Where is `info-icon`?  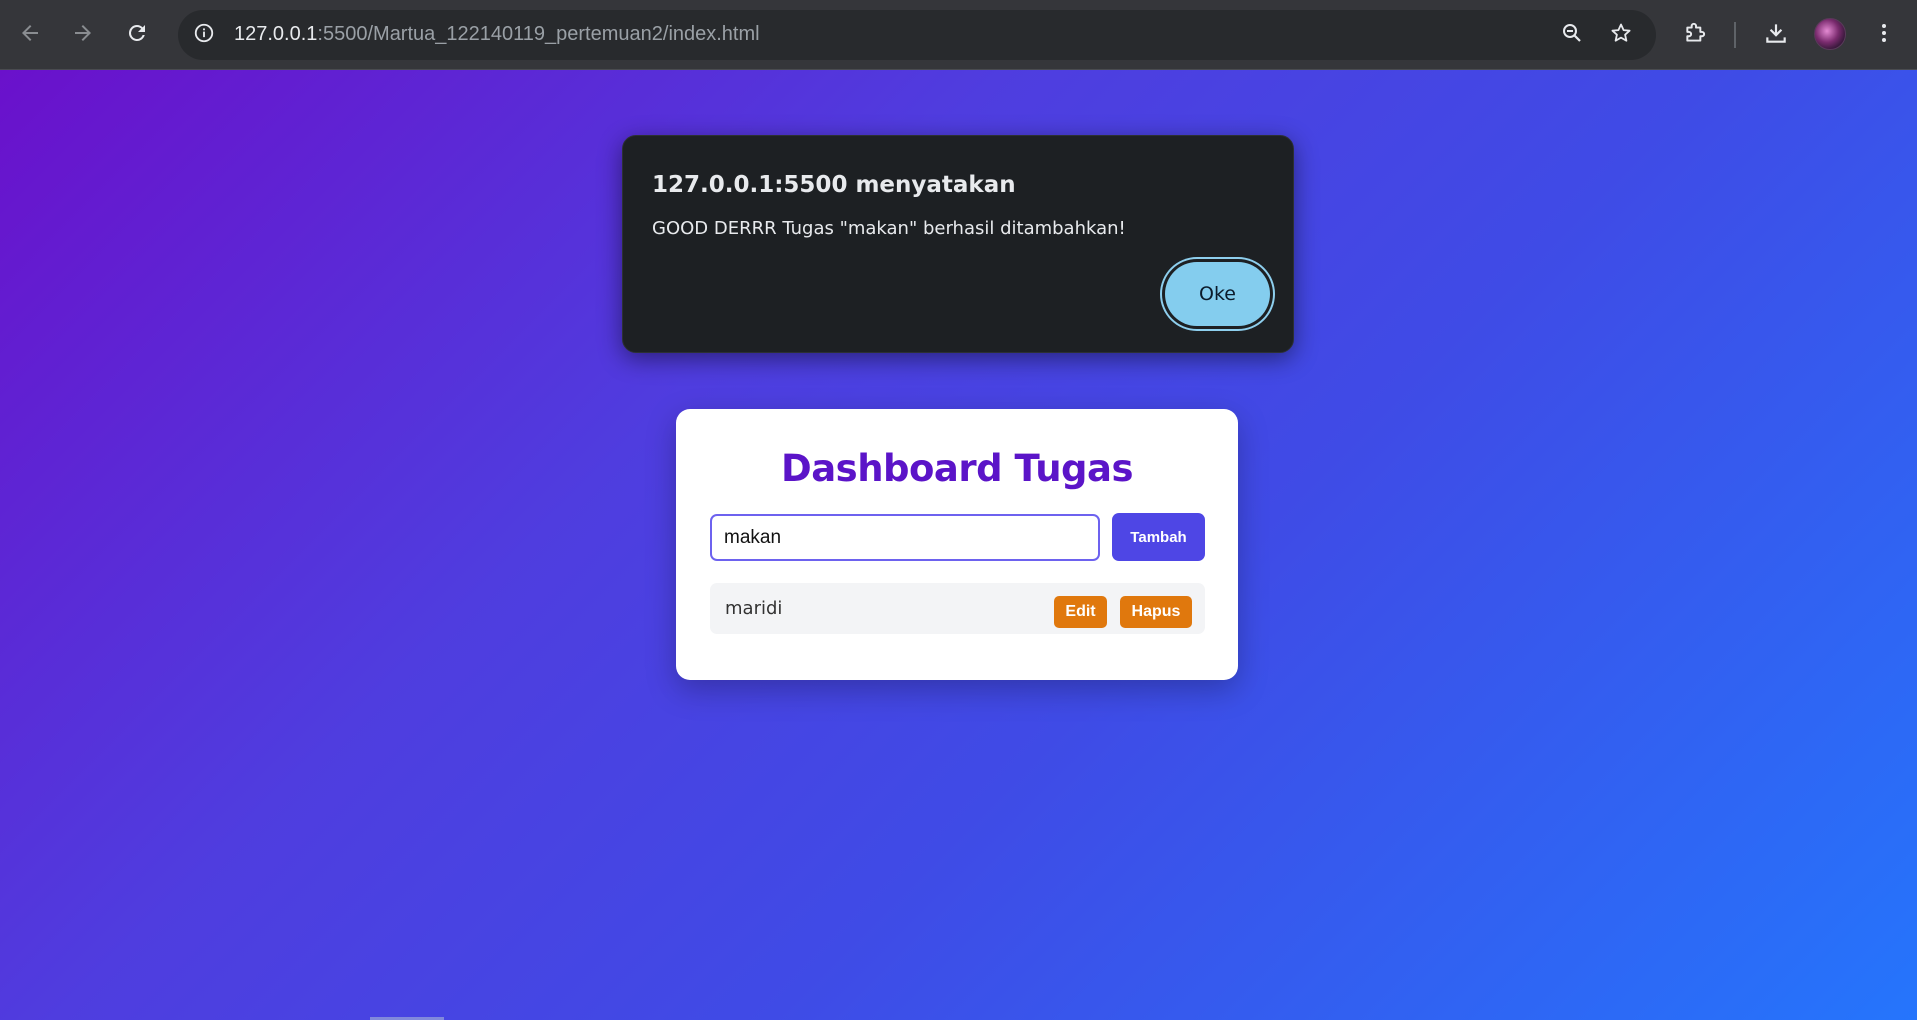
info-icon is located at coordinates (204, 35).